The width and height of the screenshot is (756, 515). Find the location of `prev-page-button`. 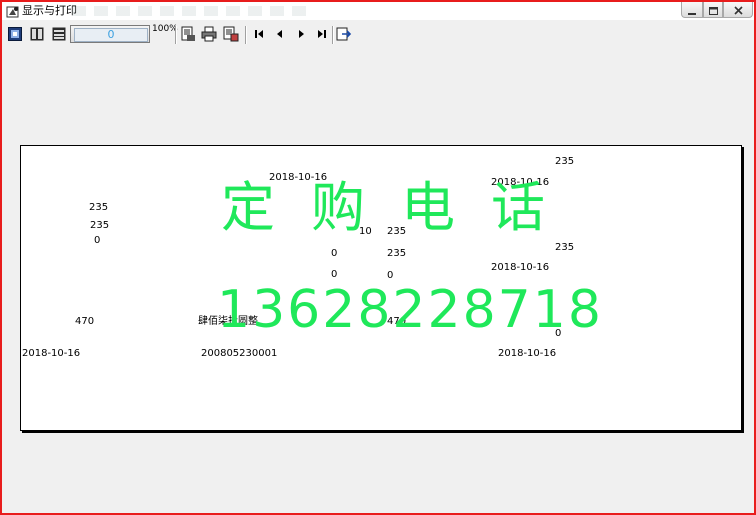

prev-page-button is located at coordinates (280, 34).